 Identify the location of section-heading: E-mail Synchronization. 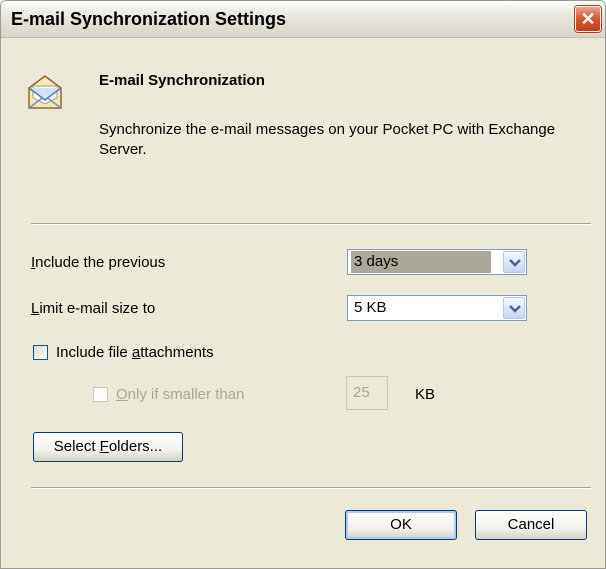
(182, 80).